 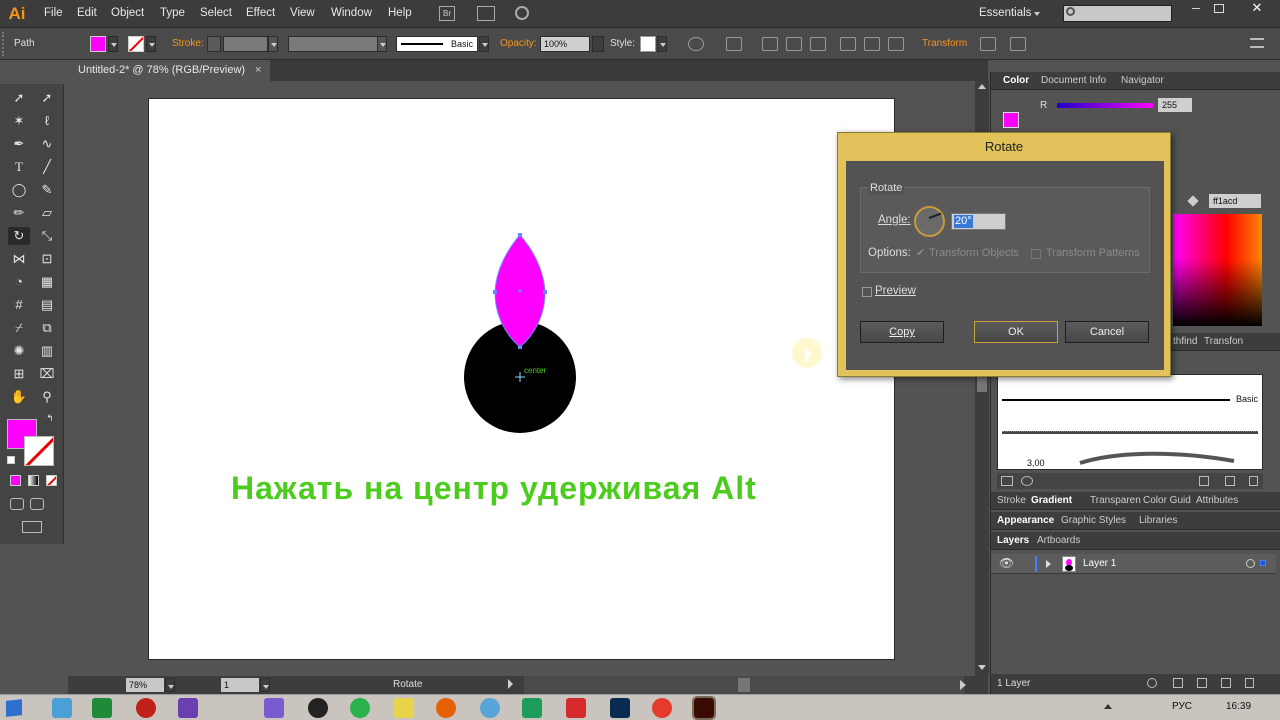 What do you see at coordinates (988, 44) in the screenshot?
I see `isolate-icon` at bounding box center [988, 44].